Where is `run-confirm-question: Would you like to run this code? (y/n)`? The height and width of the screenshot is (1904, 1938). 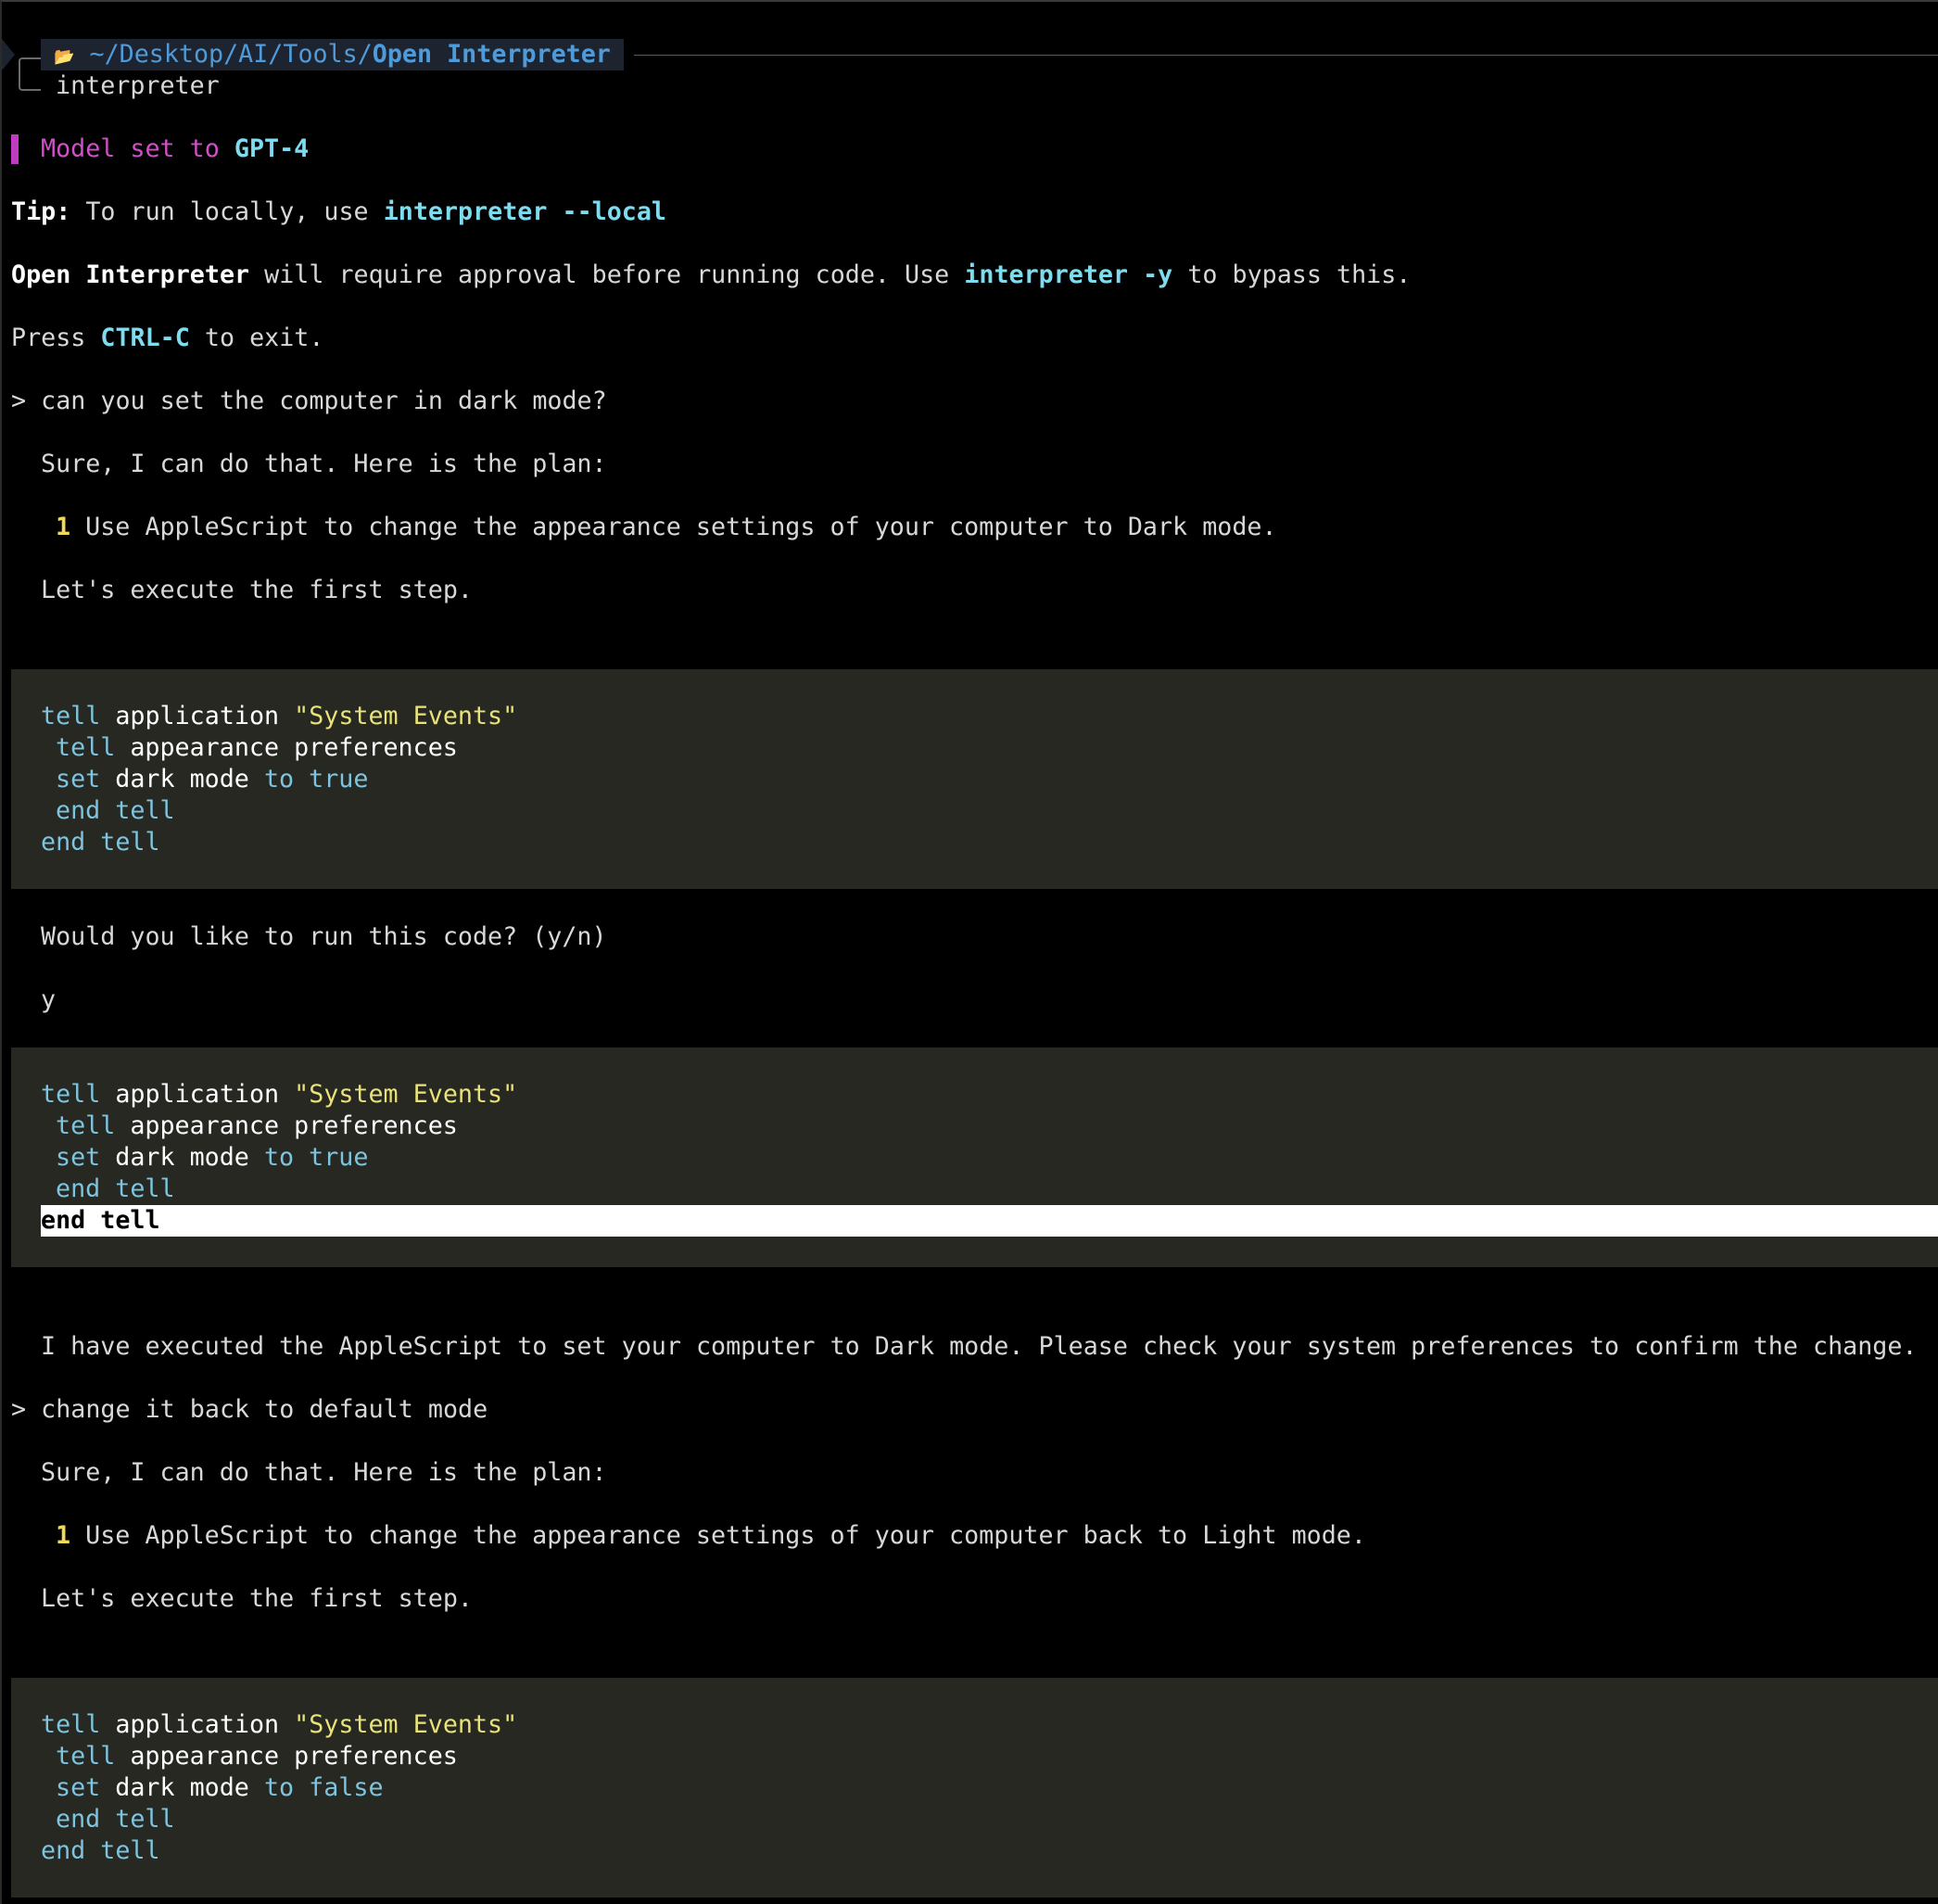 run-confirm-question: Would you like to run this code? (y/n) is located at coordinates (324, 936).